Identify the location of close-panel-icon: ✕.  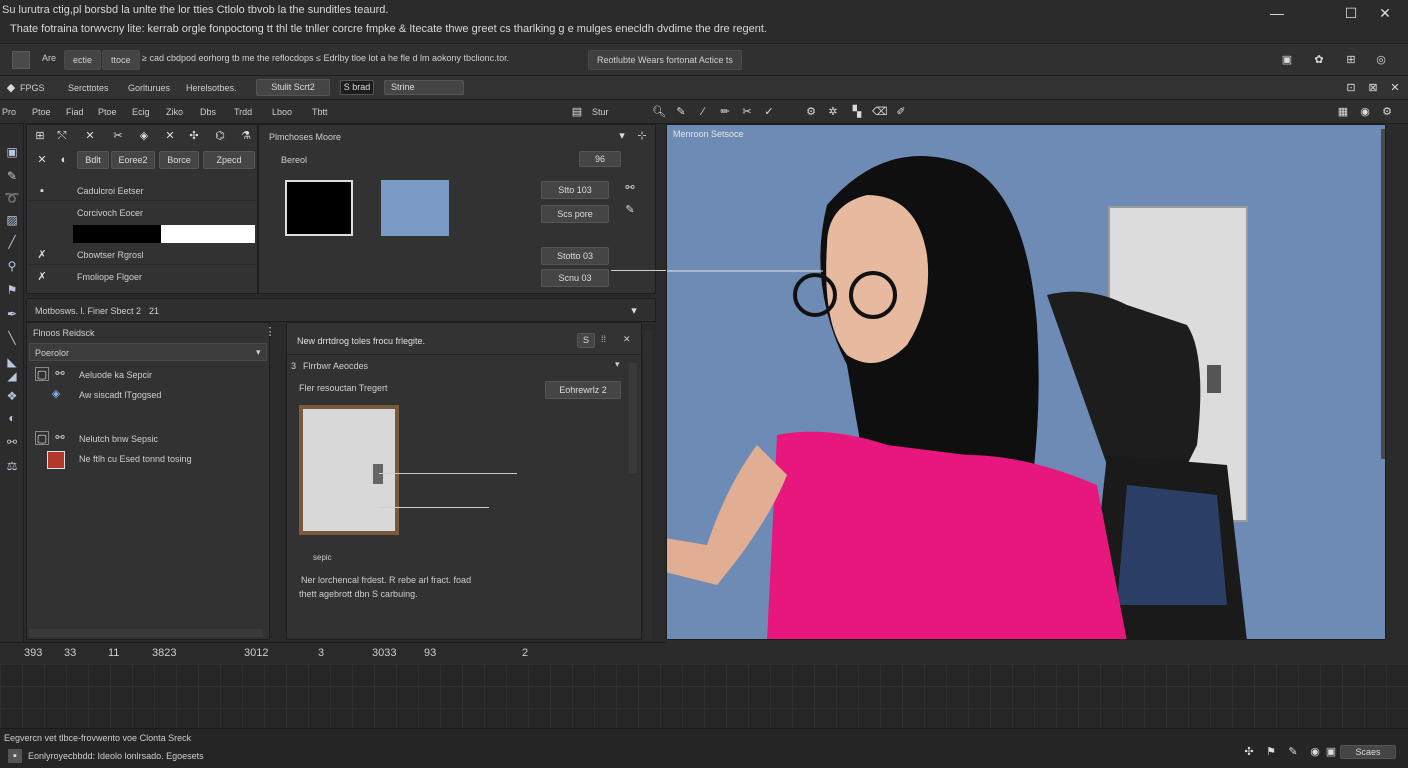
(1395, 88).